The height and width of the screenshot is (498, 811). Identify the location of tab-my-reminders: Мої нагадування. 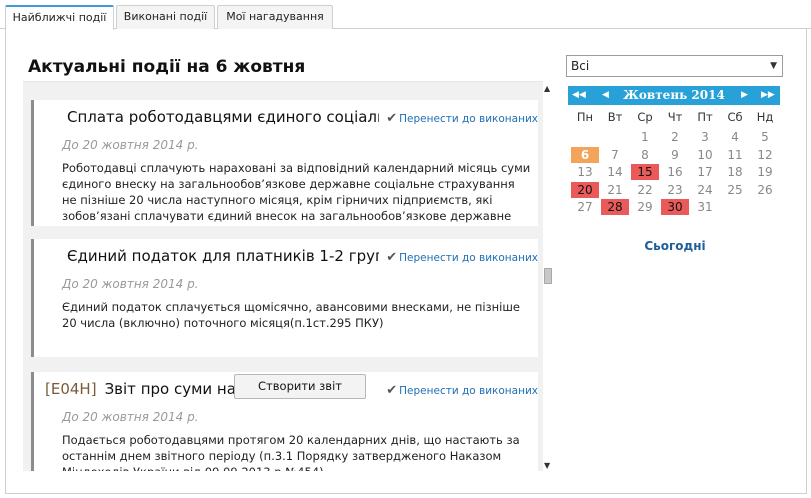
(275, 17).